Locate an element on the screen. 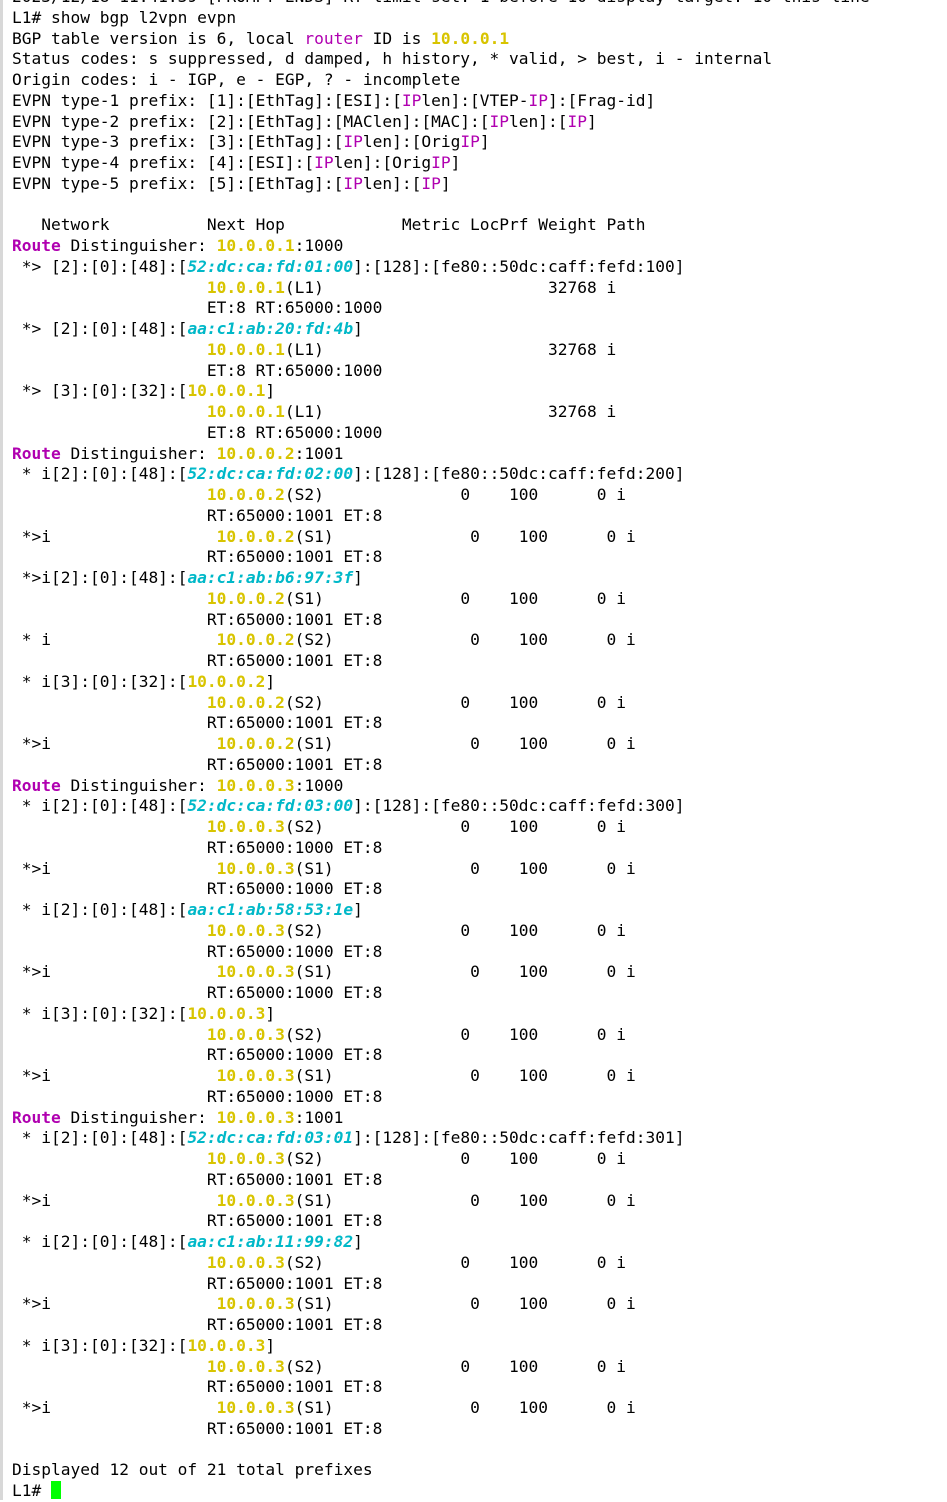  terminal-text: ]:[128]:[fe80::50dc:caff:fefd:200] is located at coordinates (519, 474).